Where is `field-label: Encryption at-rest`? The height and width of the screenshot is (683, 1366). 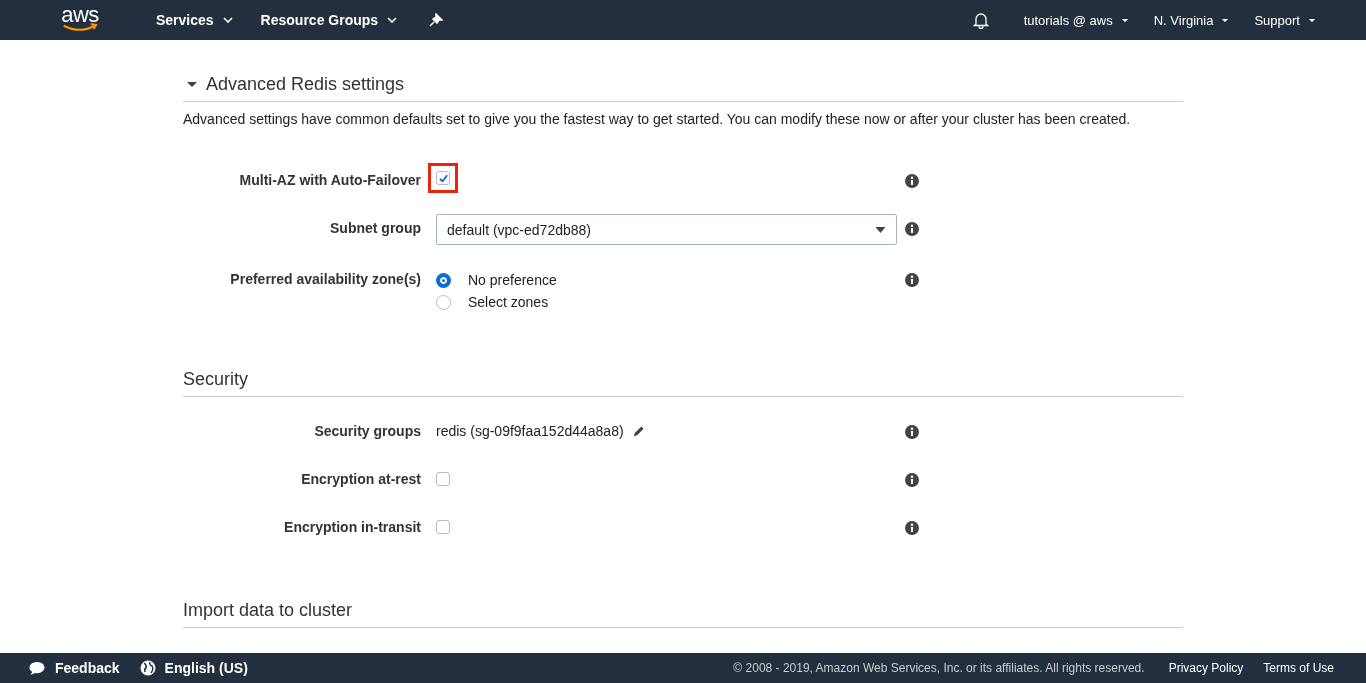 field-label: Encryption at-rest is located at coordinates (360, 478).